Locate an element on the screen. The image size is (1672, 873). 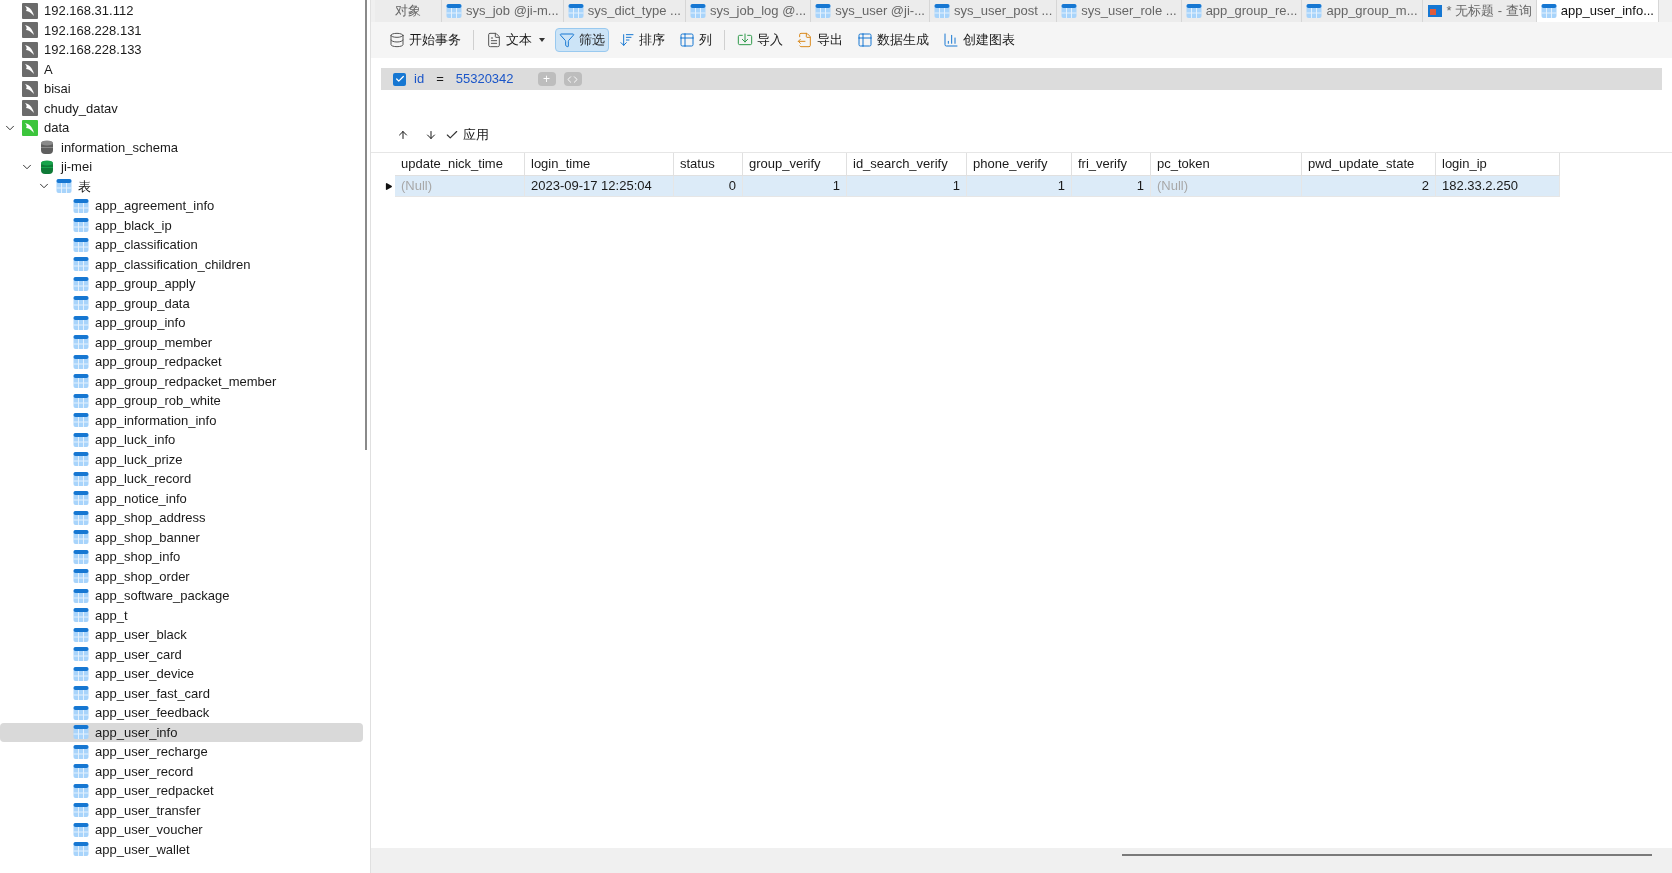
tree-item: app_luck_prize is located at coordinates (181, 459).